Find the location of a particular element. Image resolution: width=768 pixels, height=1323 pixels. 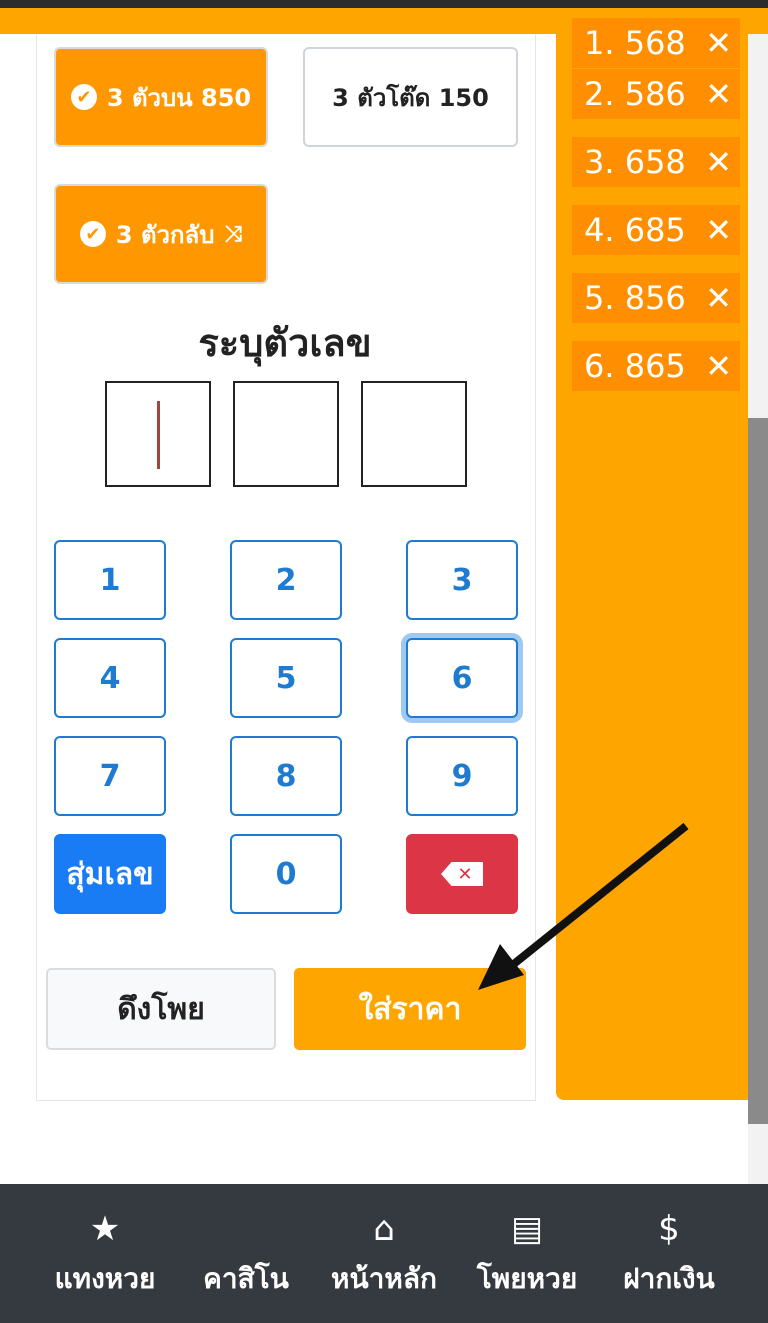

text-caret is located at coordinates (158, 435).